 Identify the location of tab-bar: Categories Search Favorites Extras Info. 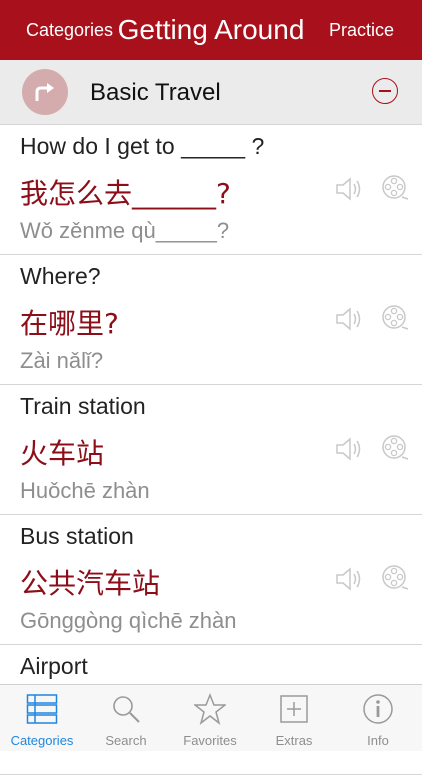
(211, 717).